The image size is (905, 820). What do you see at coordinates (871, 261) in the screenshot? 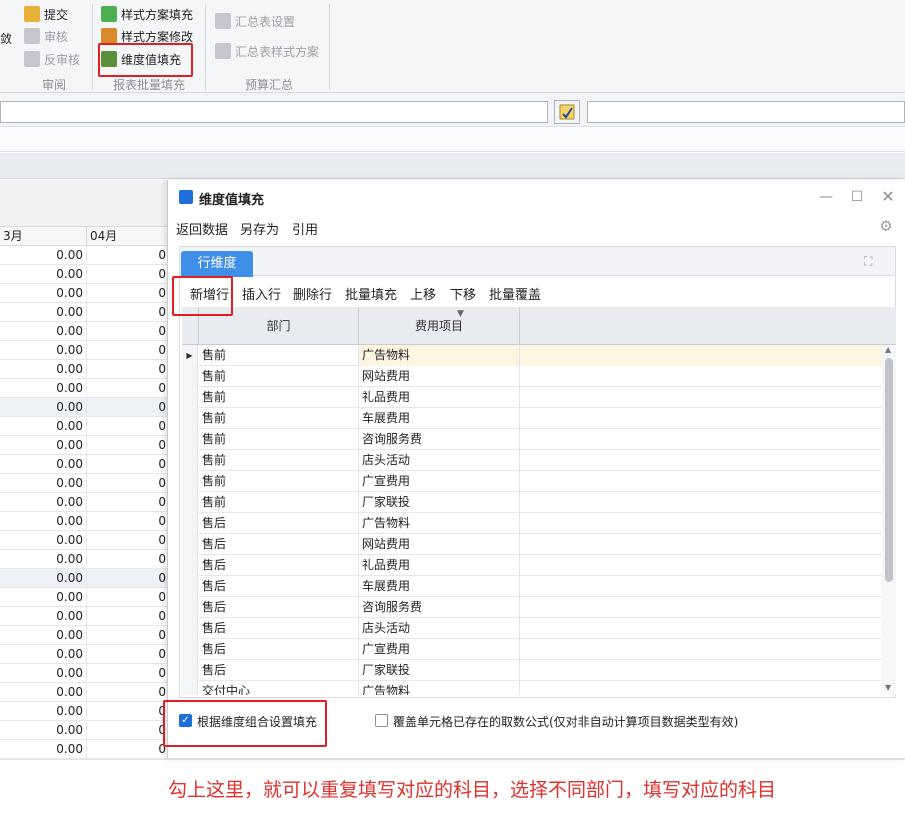
I see `expand-icon: ⛶` at bounding box center [871, 261].